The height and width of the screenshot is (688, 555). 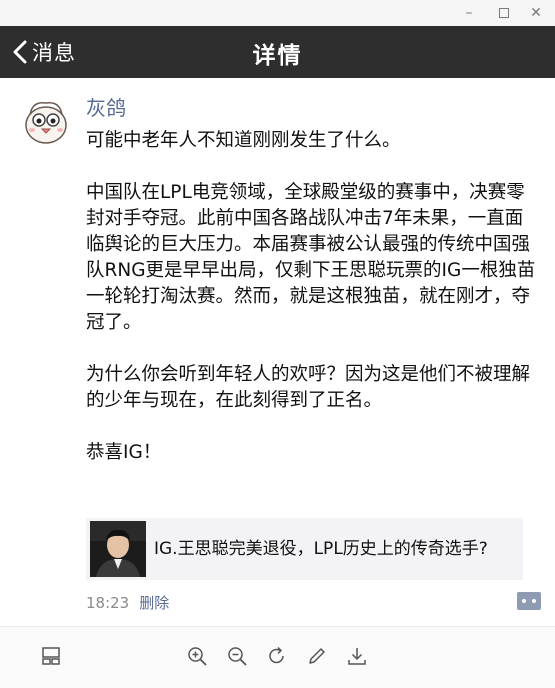 What do you see at coordinates (118, 549) in the screenshot?
I see `link-thumbnail` at bounding box center [118, 549].